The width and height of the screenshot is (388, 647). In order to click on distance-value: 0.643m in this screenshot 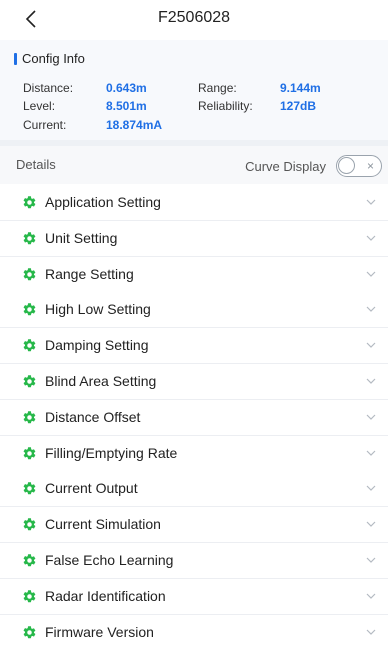, I will do `click(126, 88)`.